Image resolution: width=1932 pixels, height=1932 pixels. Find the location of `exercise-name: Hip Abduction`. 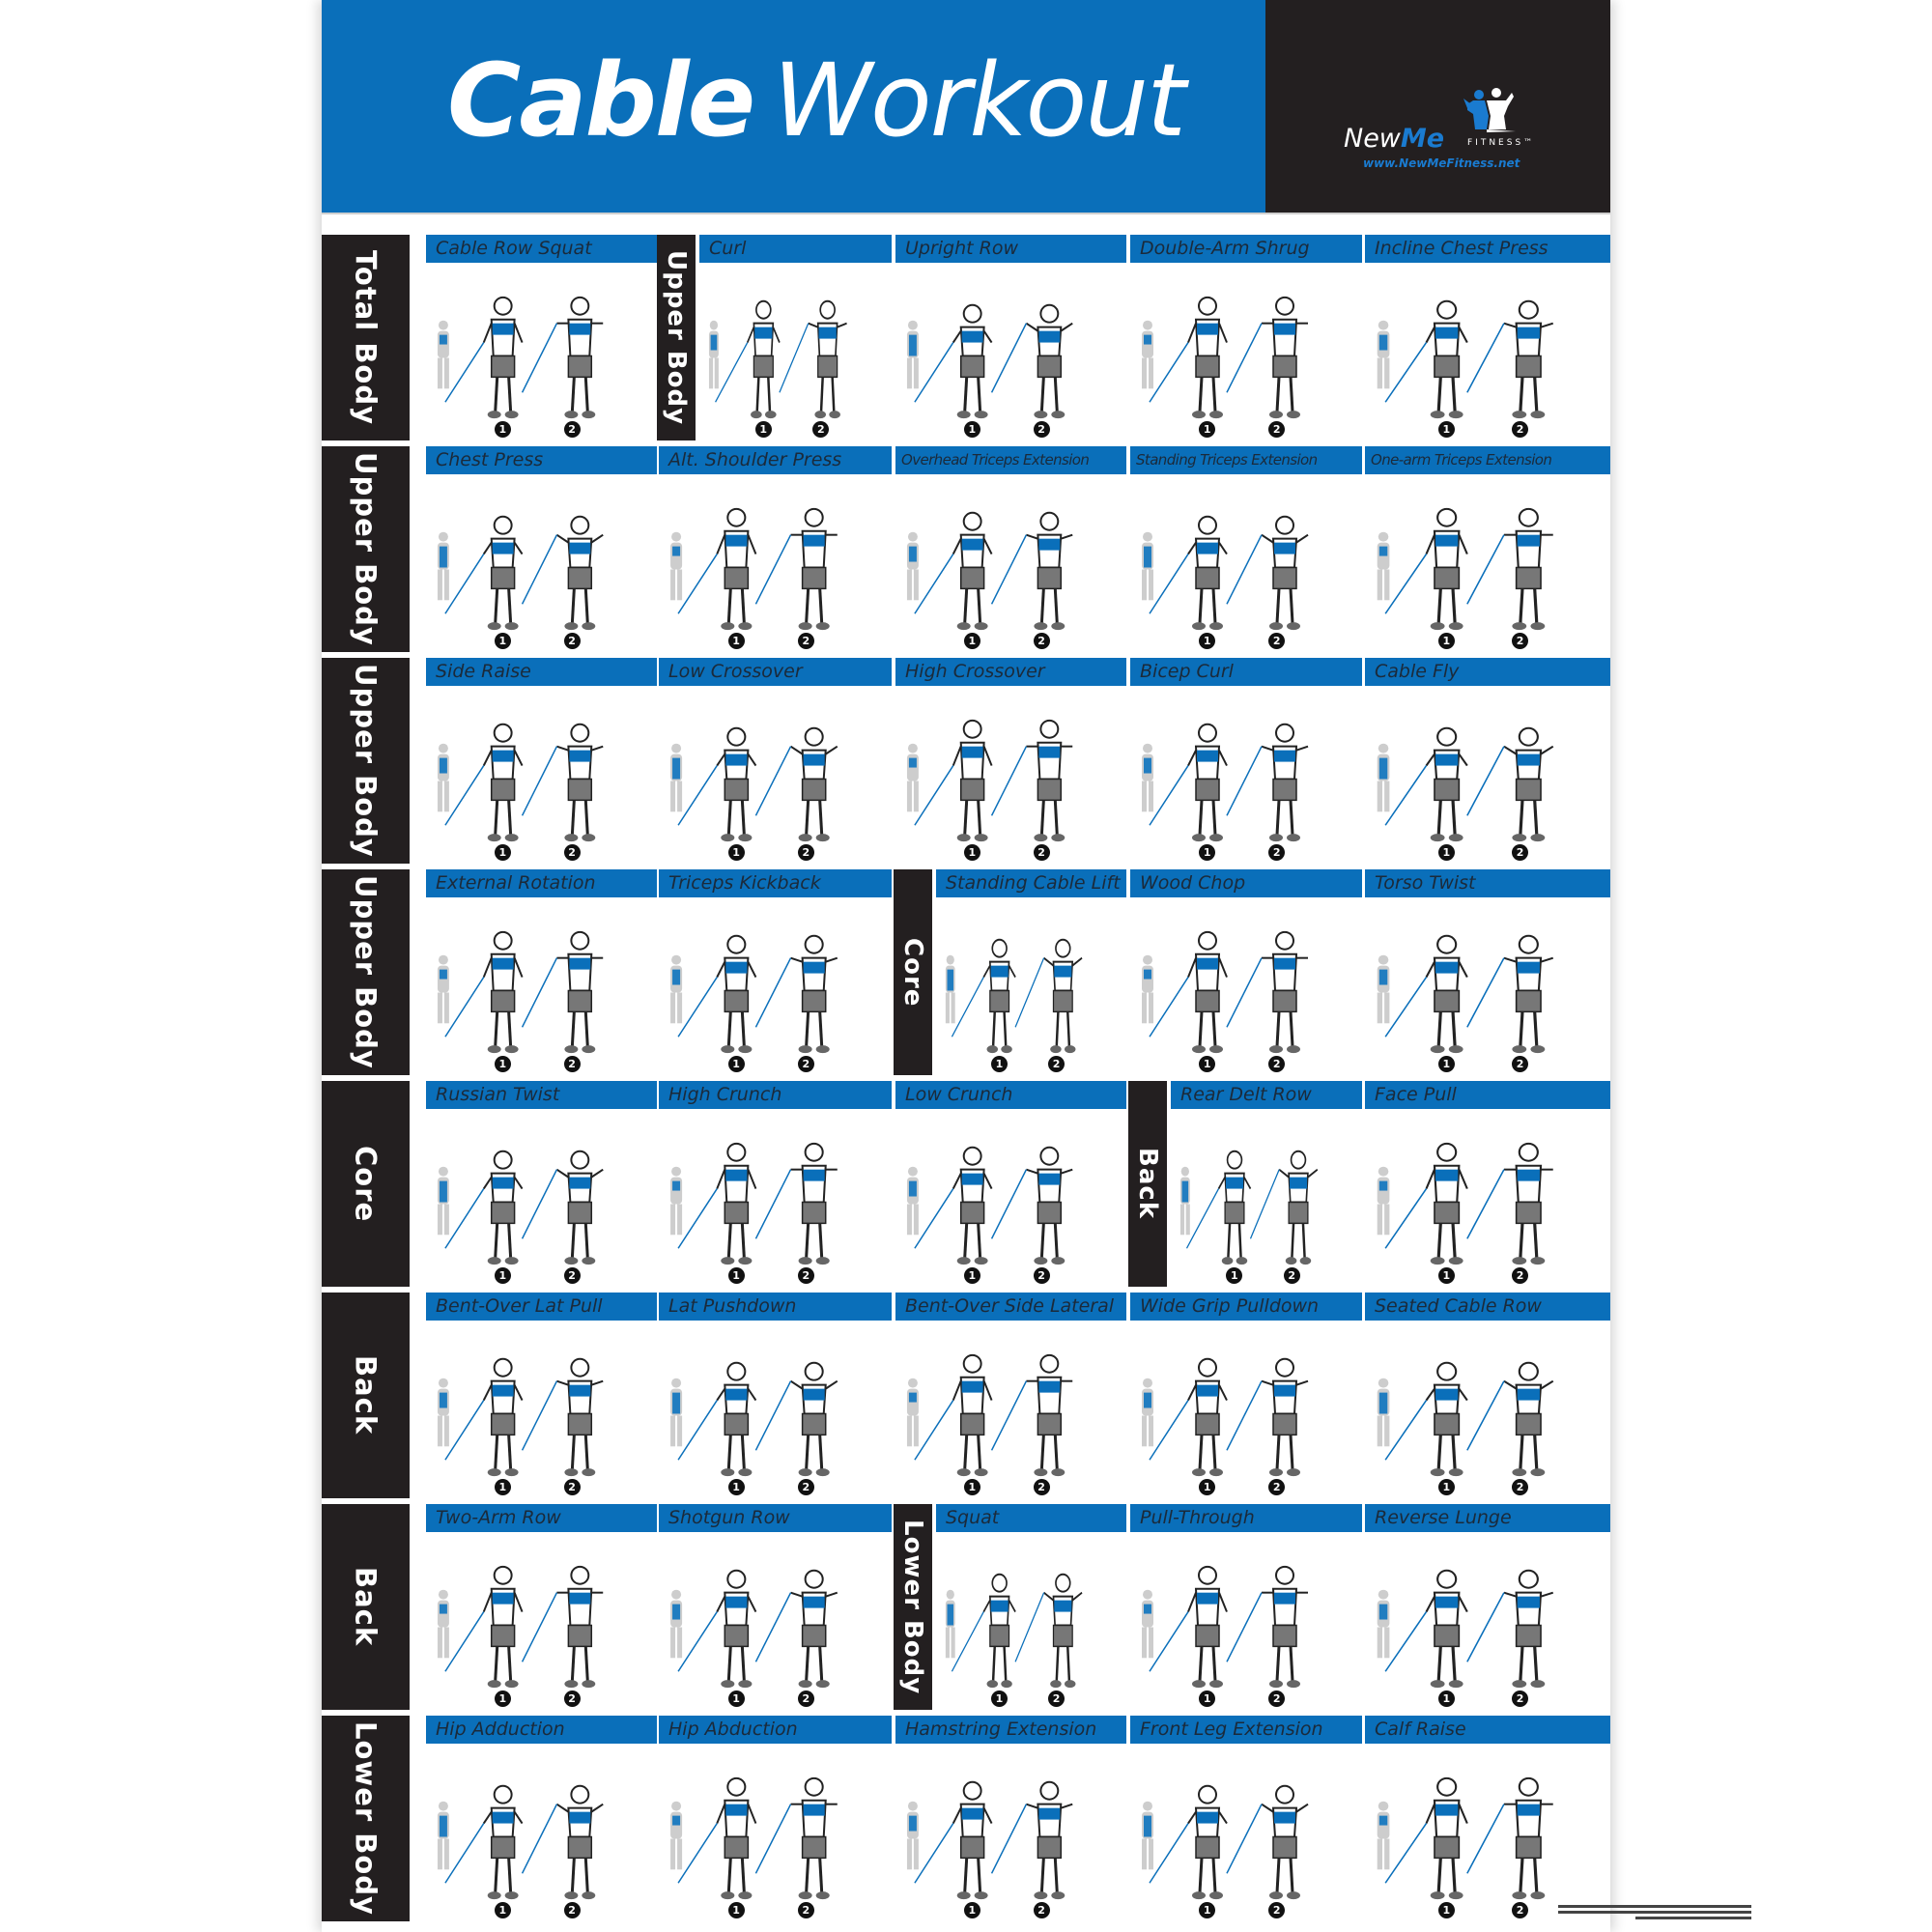

exercise-name: Hip Abduction is located at coordinates (775, 1730).